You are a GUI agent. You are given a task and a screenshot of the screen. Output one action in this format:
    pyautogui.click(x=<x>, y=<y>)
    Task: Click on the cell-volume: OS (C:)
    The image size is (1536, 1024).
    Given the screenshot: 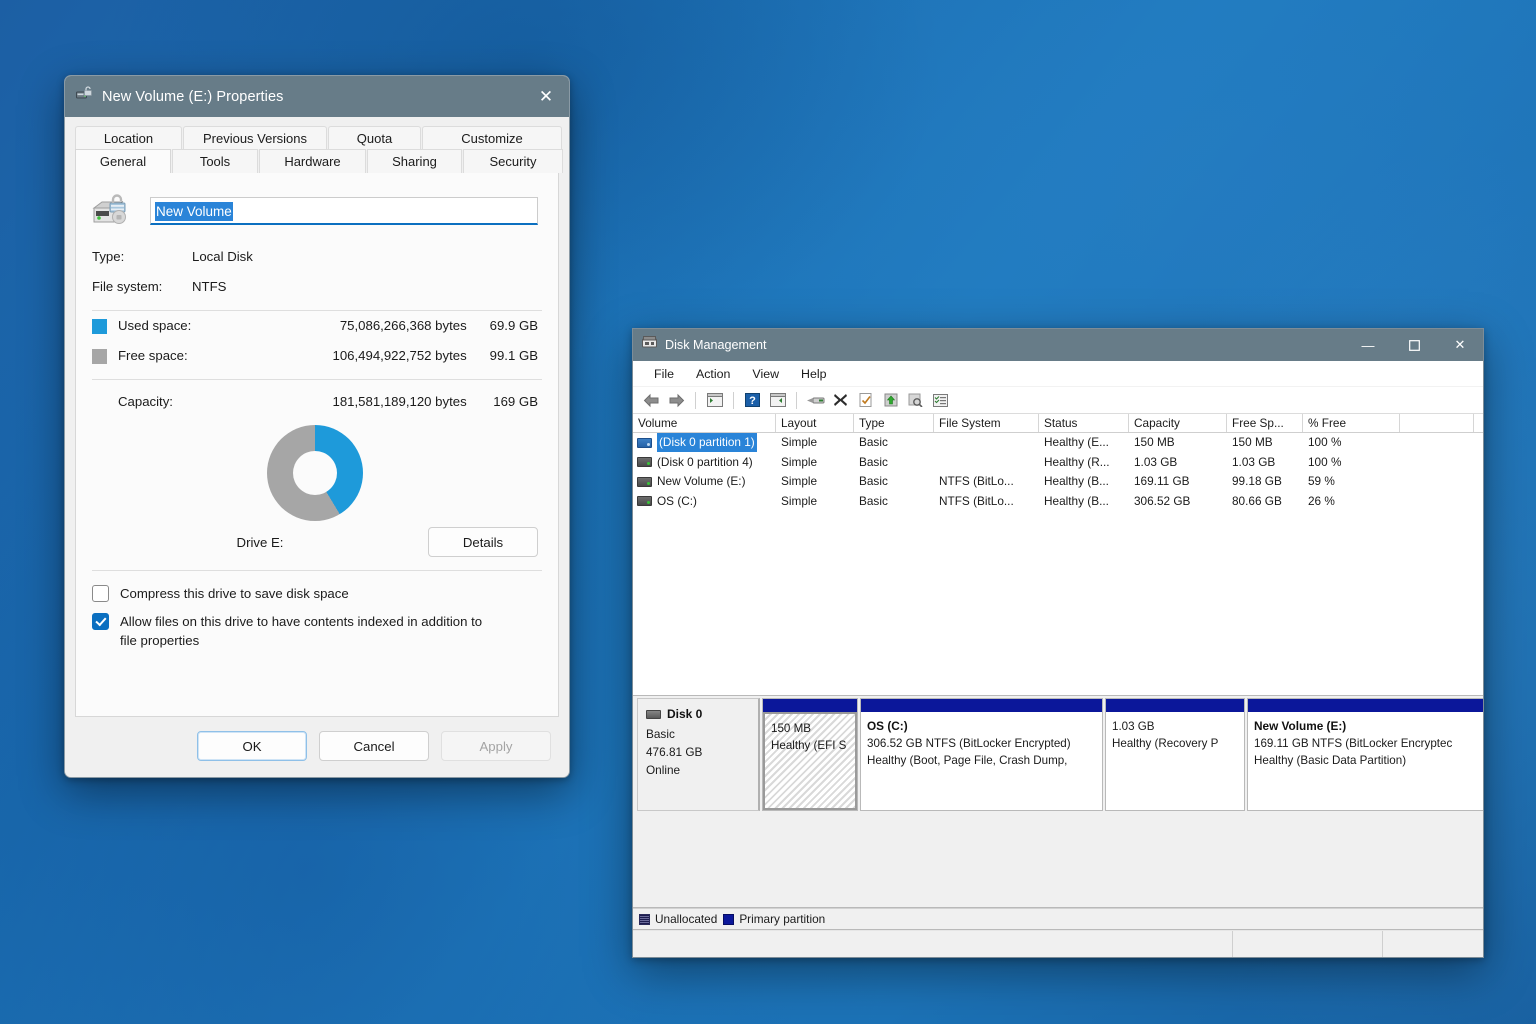 What is the action you would take?
    pyautogui.click(x=704, y=501)
    